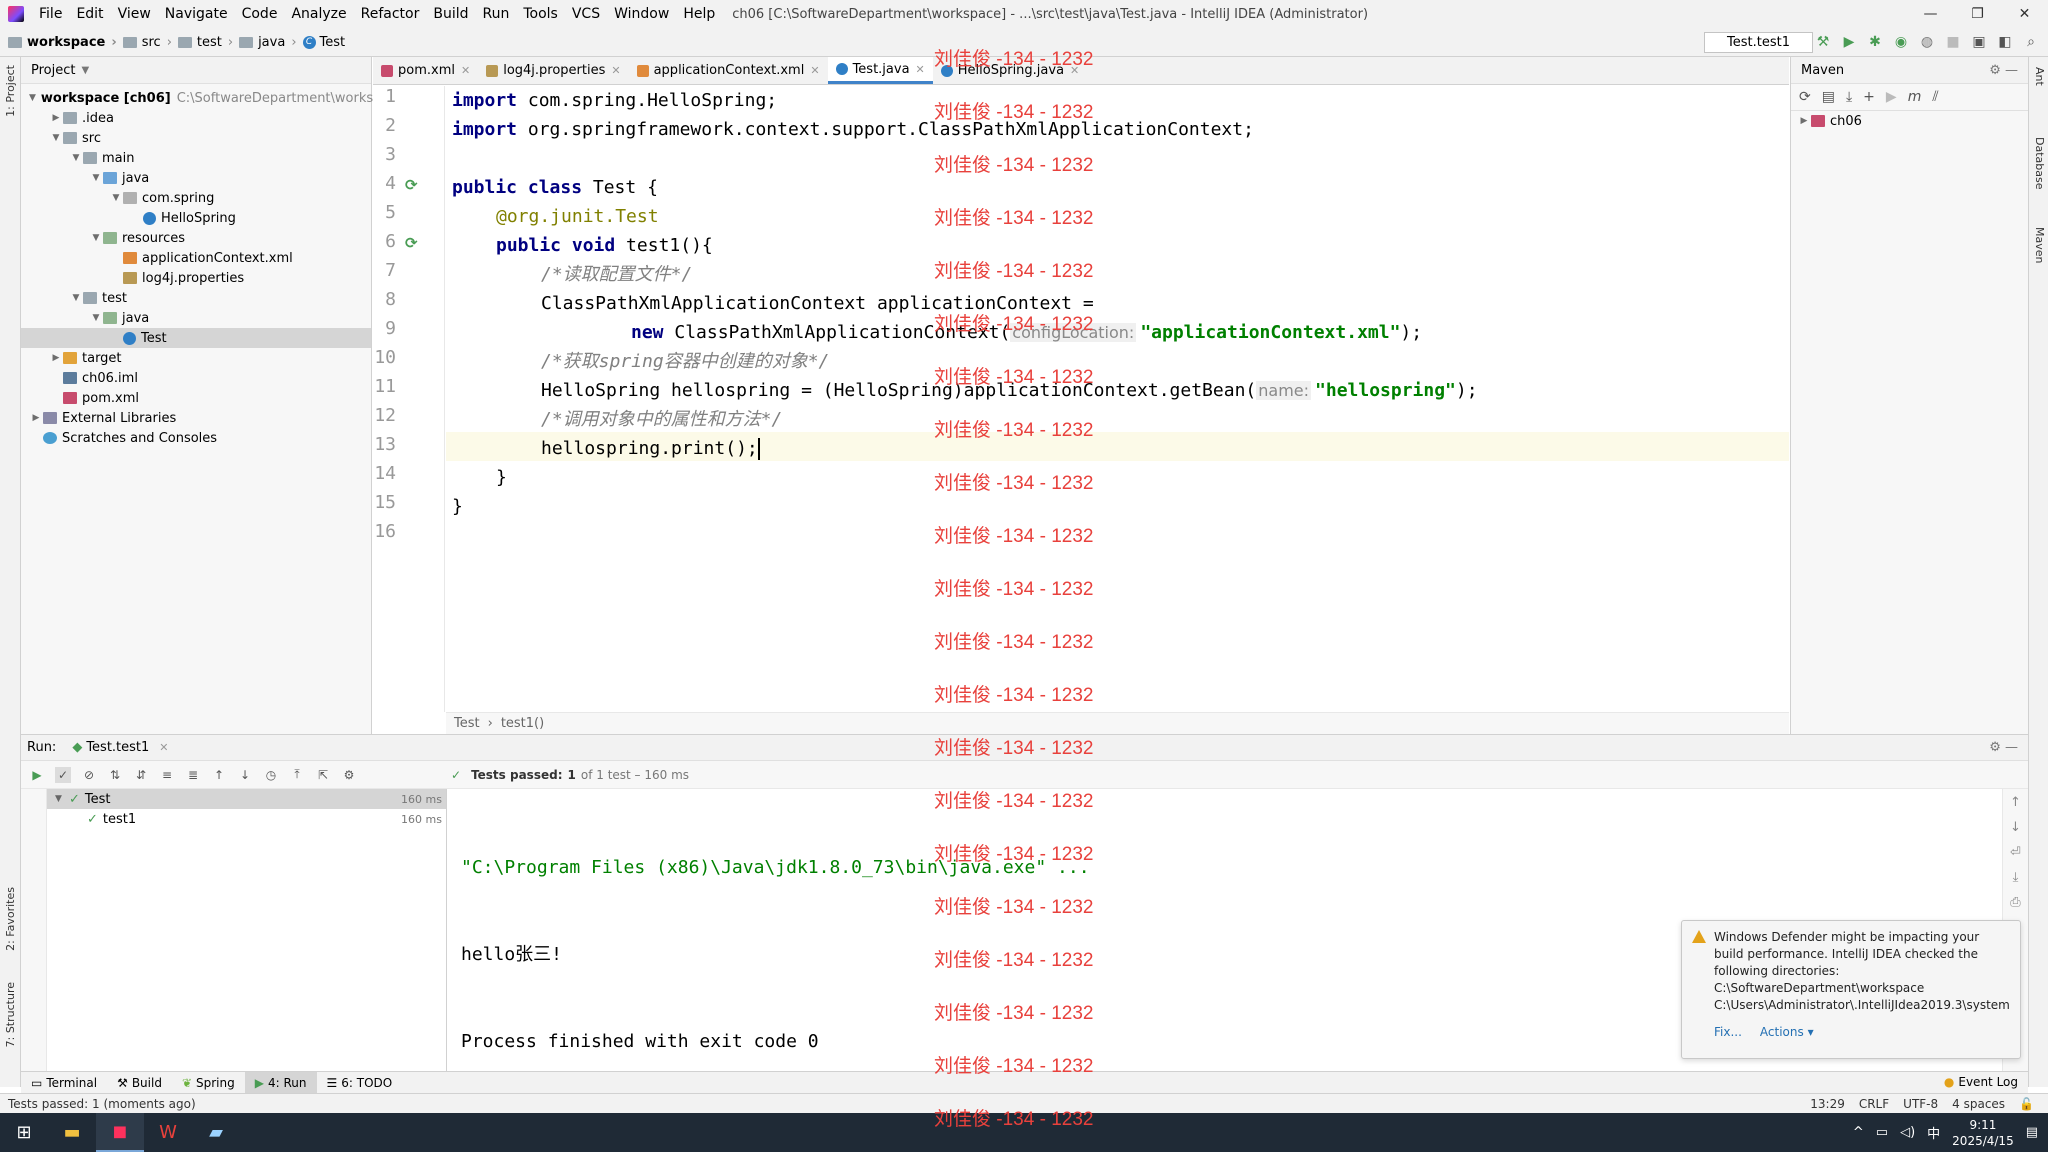 This screenshot has width=2048, height=1152. I want to click on file-explorer-icon: ▬, so click(72, 1132).